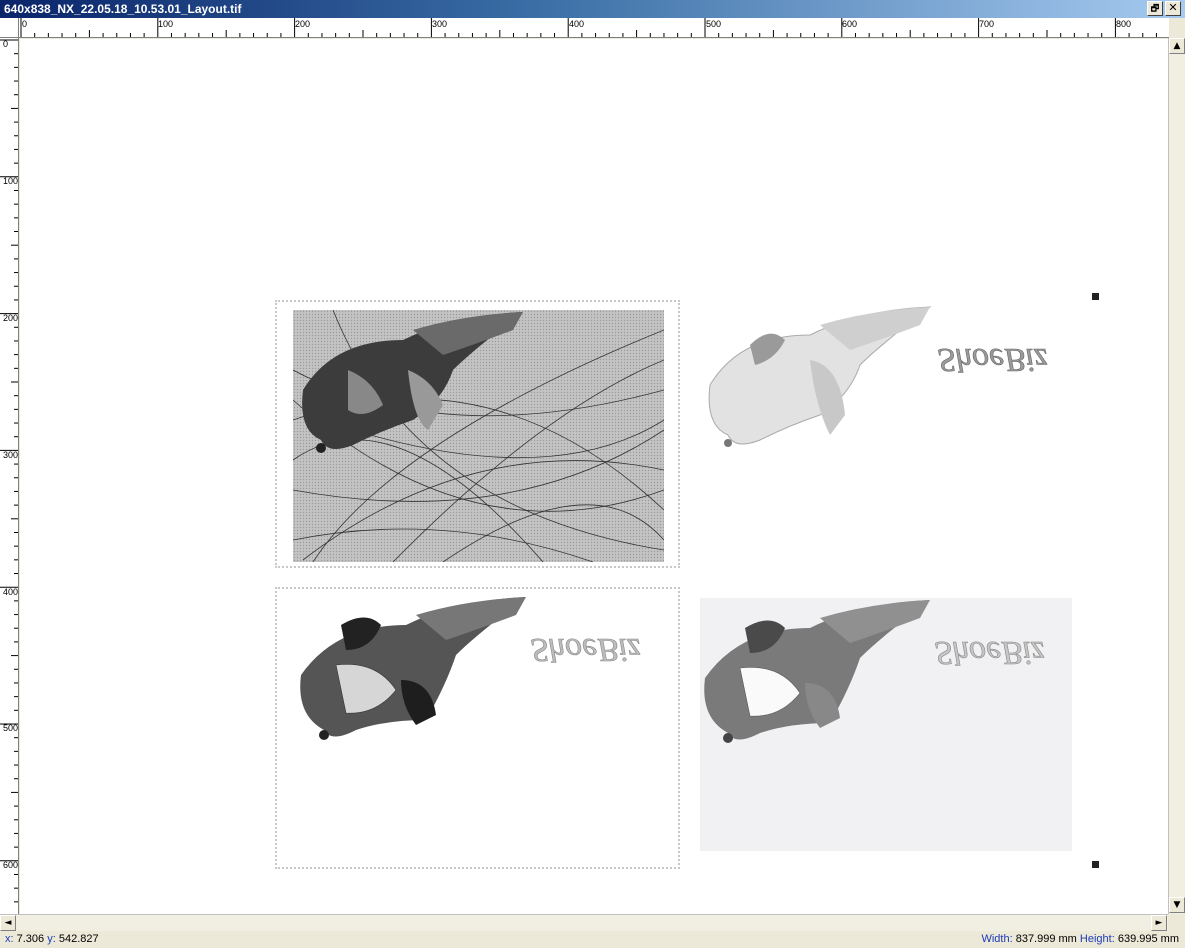 The height and width of the screenshot is (948, 1185). Describe the element at coordinates (10, 865) in the screenshot. I see `ruler-v-label: 600` at that location.